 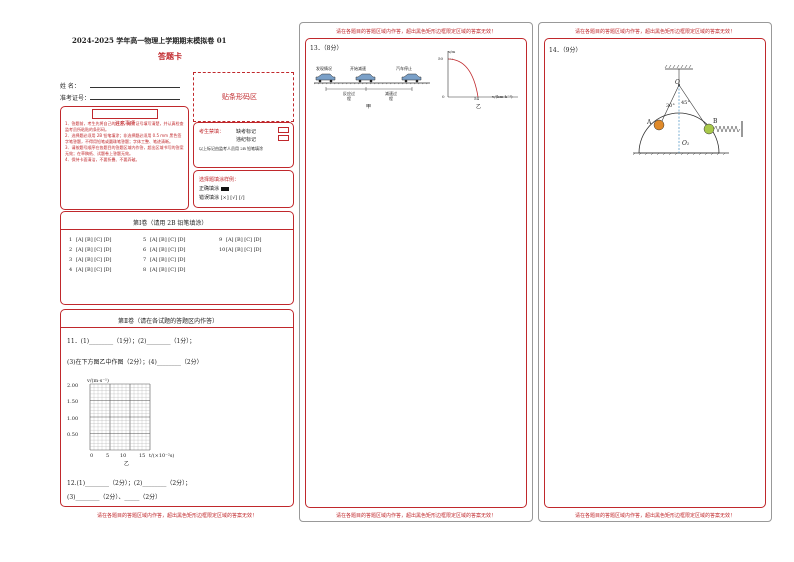 I want to click on id-field, so click(x=135, y=99).